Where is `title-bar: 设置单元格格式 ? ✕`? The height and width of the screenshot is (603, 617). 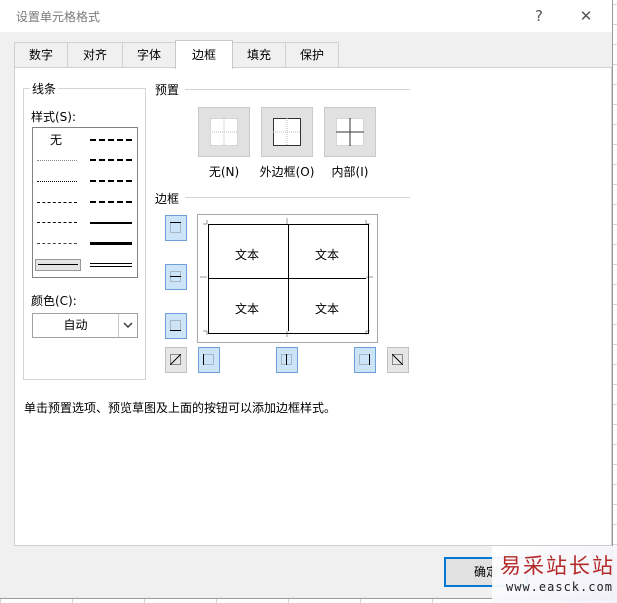 title-bar: 设置单元格格式 ? ✕ is located at coordinates (306, 16).